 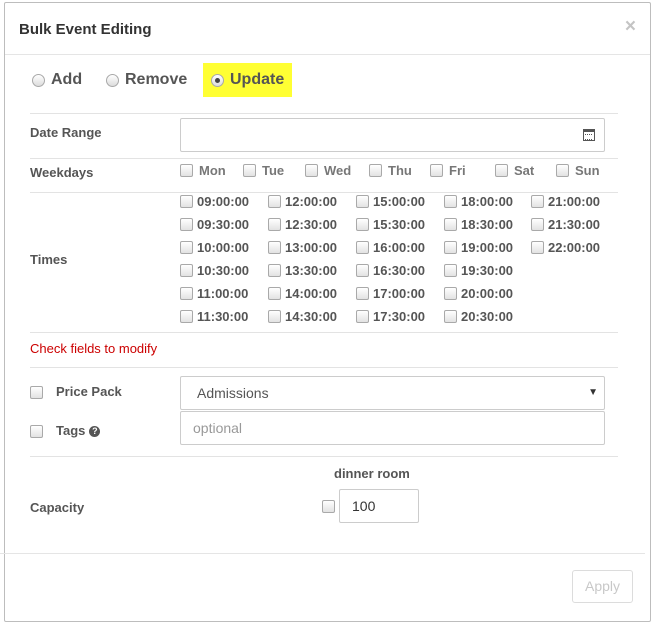 I want to click on time-option: 14:30:00, so click(x=302, y=316).